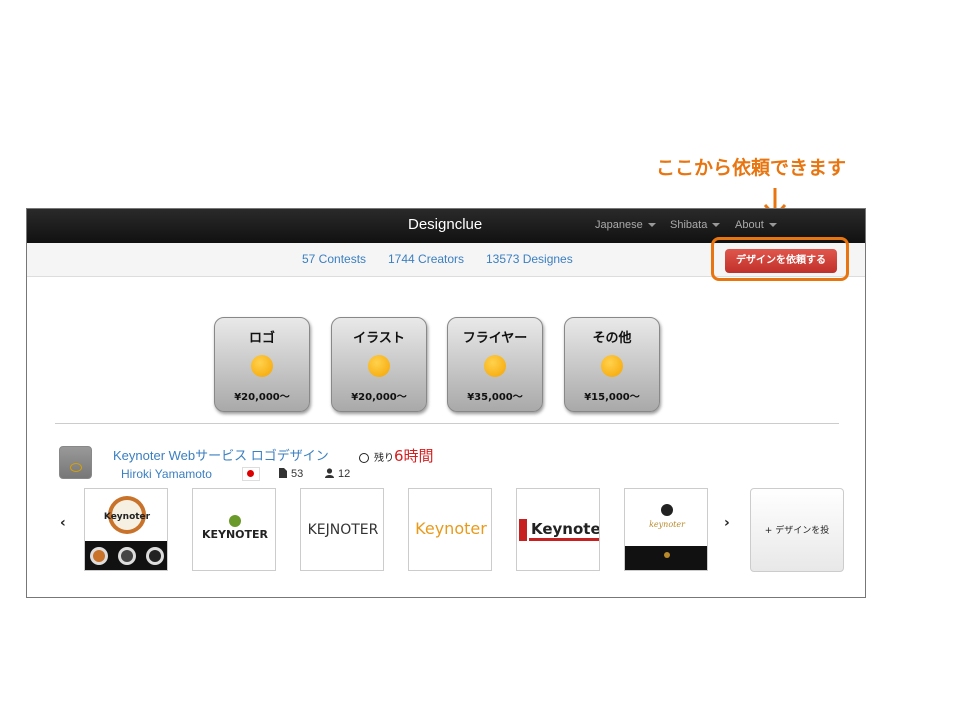  I want to click on contest-title-link: Keynoter Webサービス ロゴデザイン, so click(221, 454).